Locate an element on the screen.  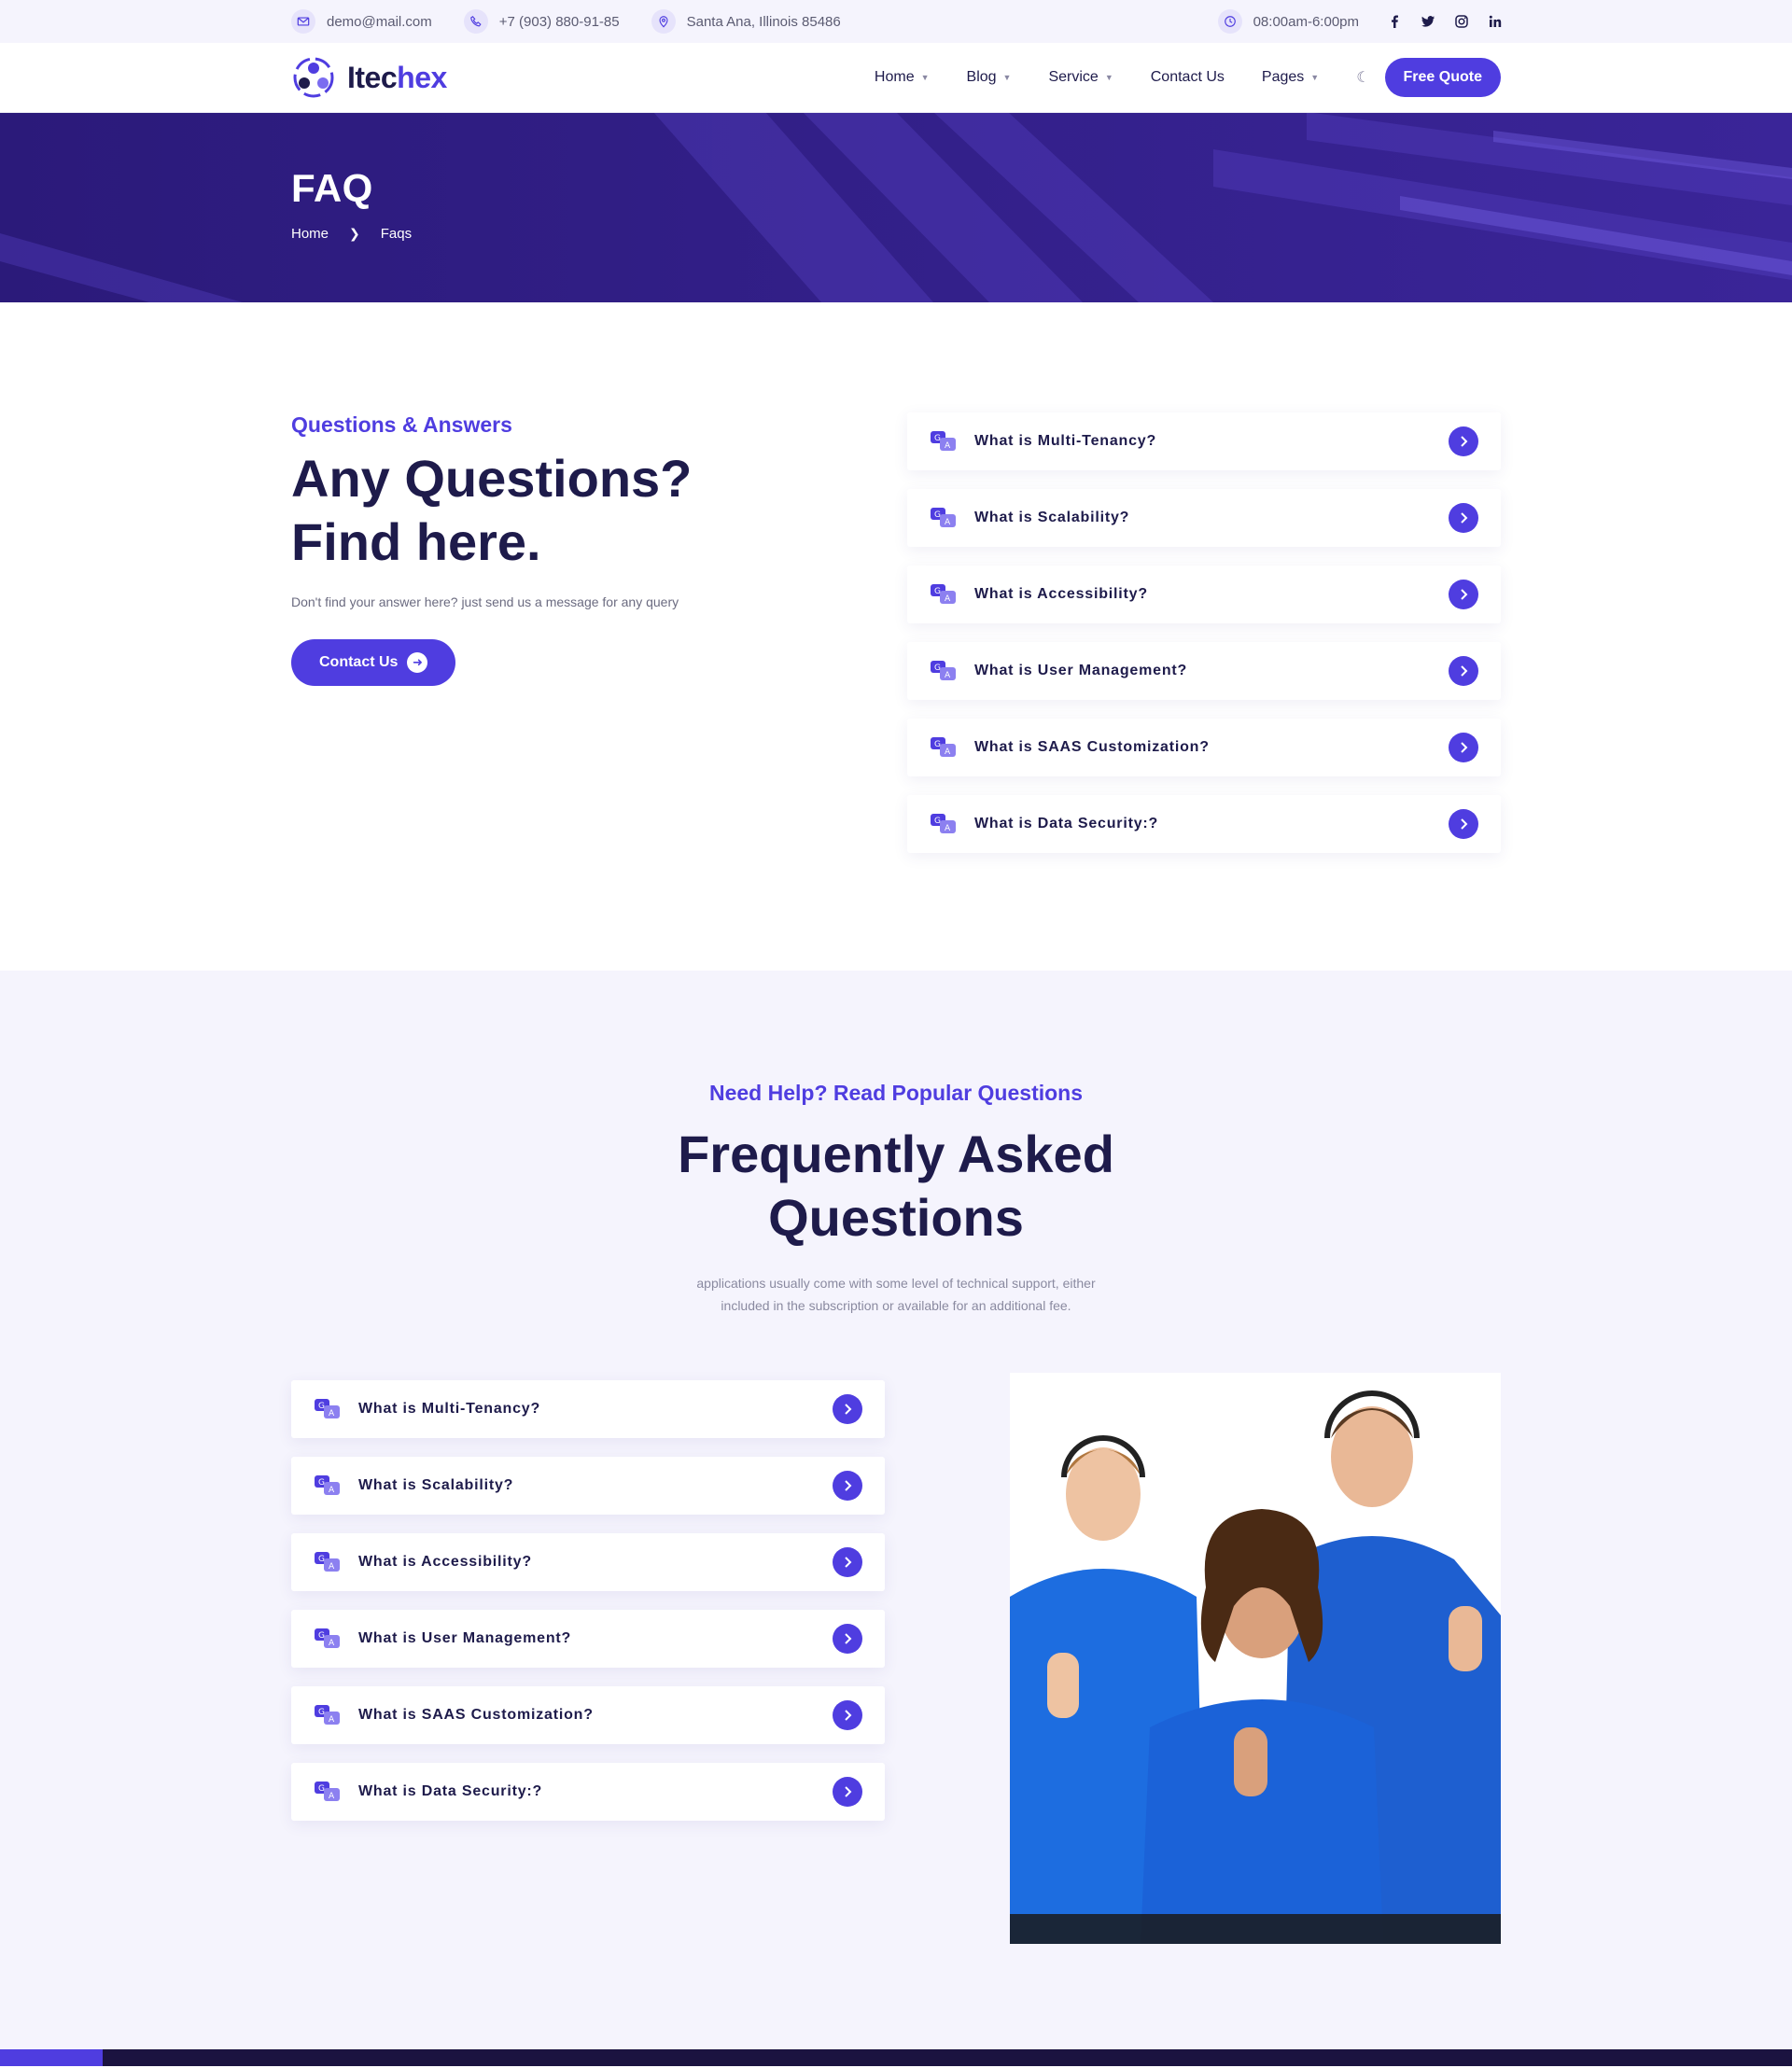
social-links is located at coordinates (1444, 21).